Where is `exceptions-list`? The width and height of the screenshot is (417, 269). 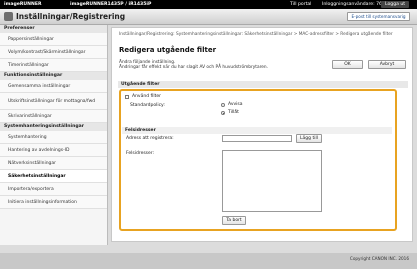 exceptions-list is located at coordinates (272, 181).